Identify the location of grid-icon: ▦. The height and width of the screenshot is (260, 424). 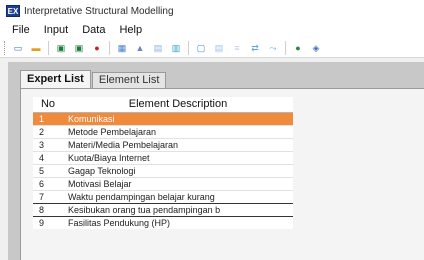
(122, 48).